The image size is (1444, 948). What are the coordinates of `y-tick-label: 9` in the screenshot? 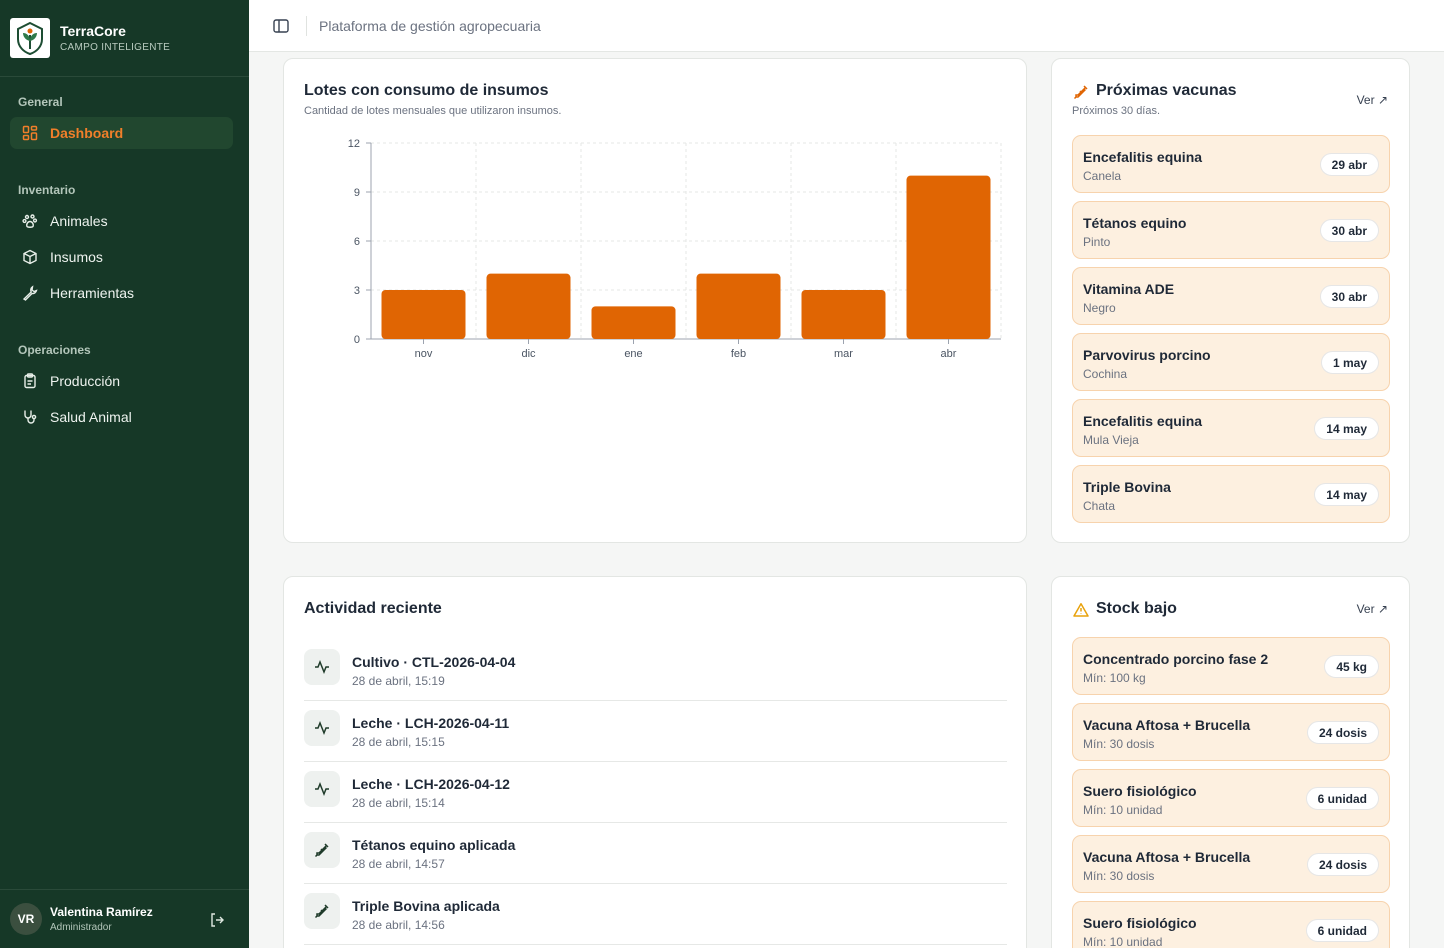 It's located at (357, 193).